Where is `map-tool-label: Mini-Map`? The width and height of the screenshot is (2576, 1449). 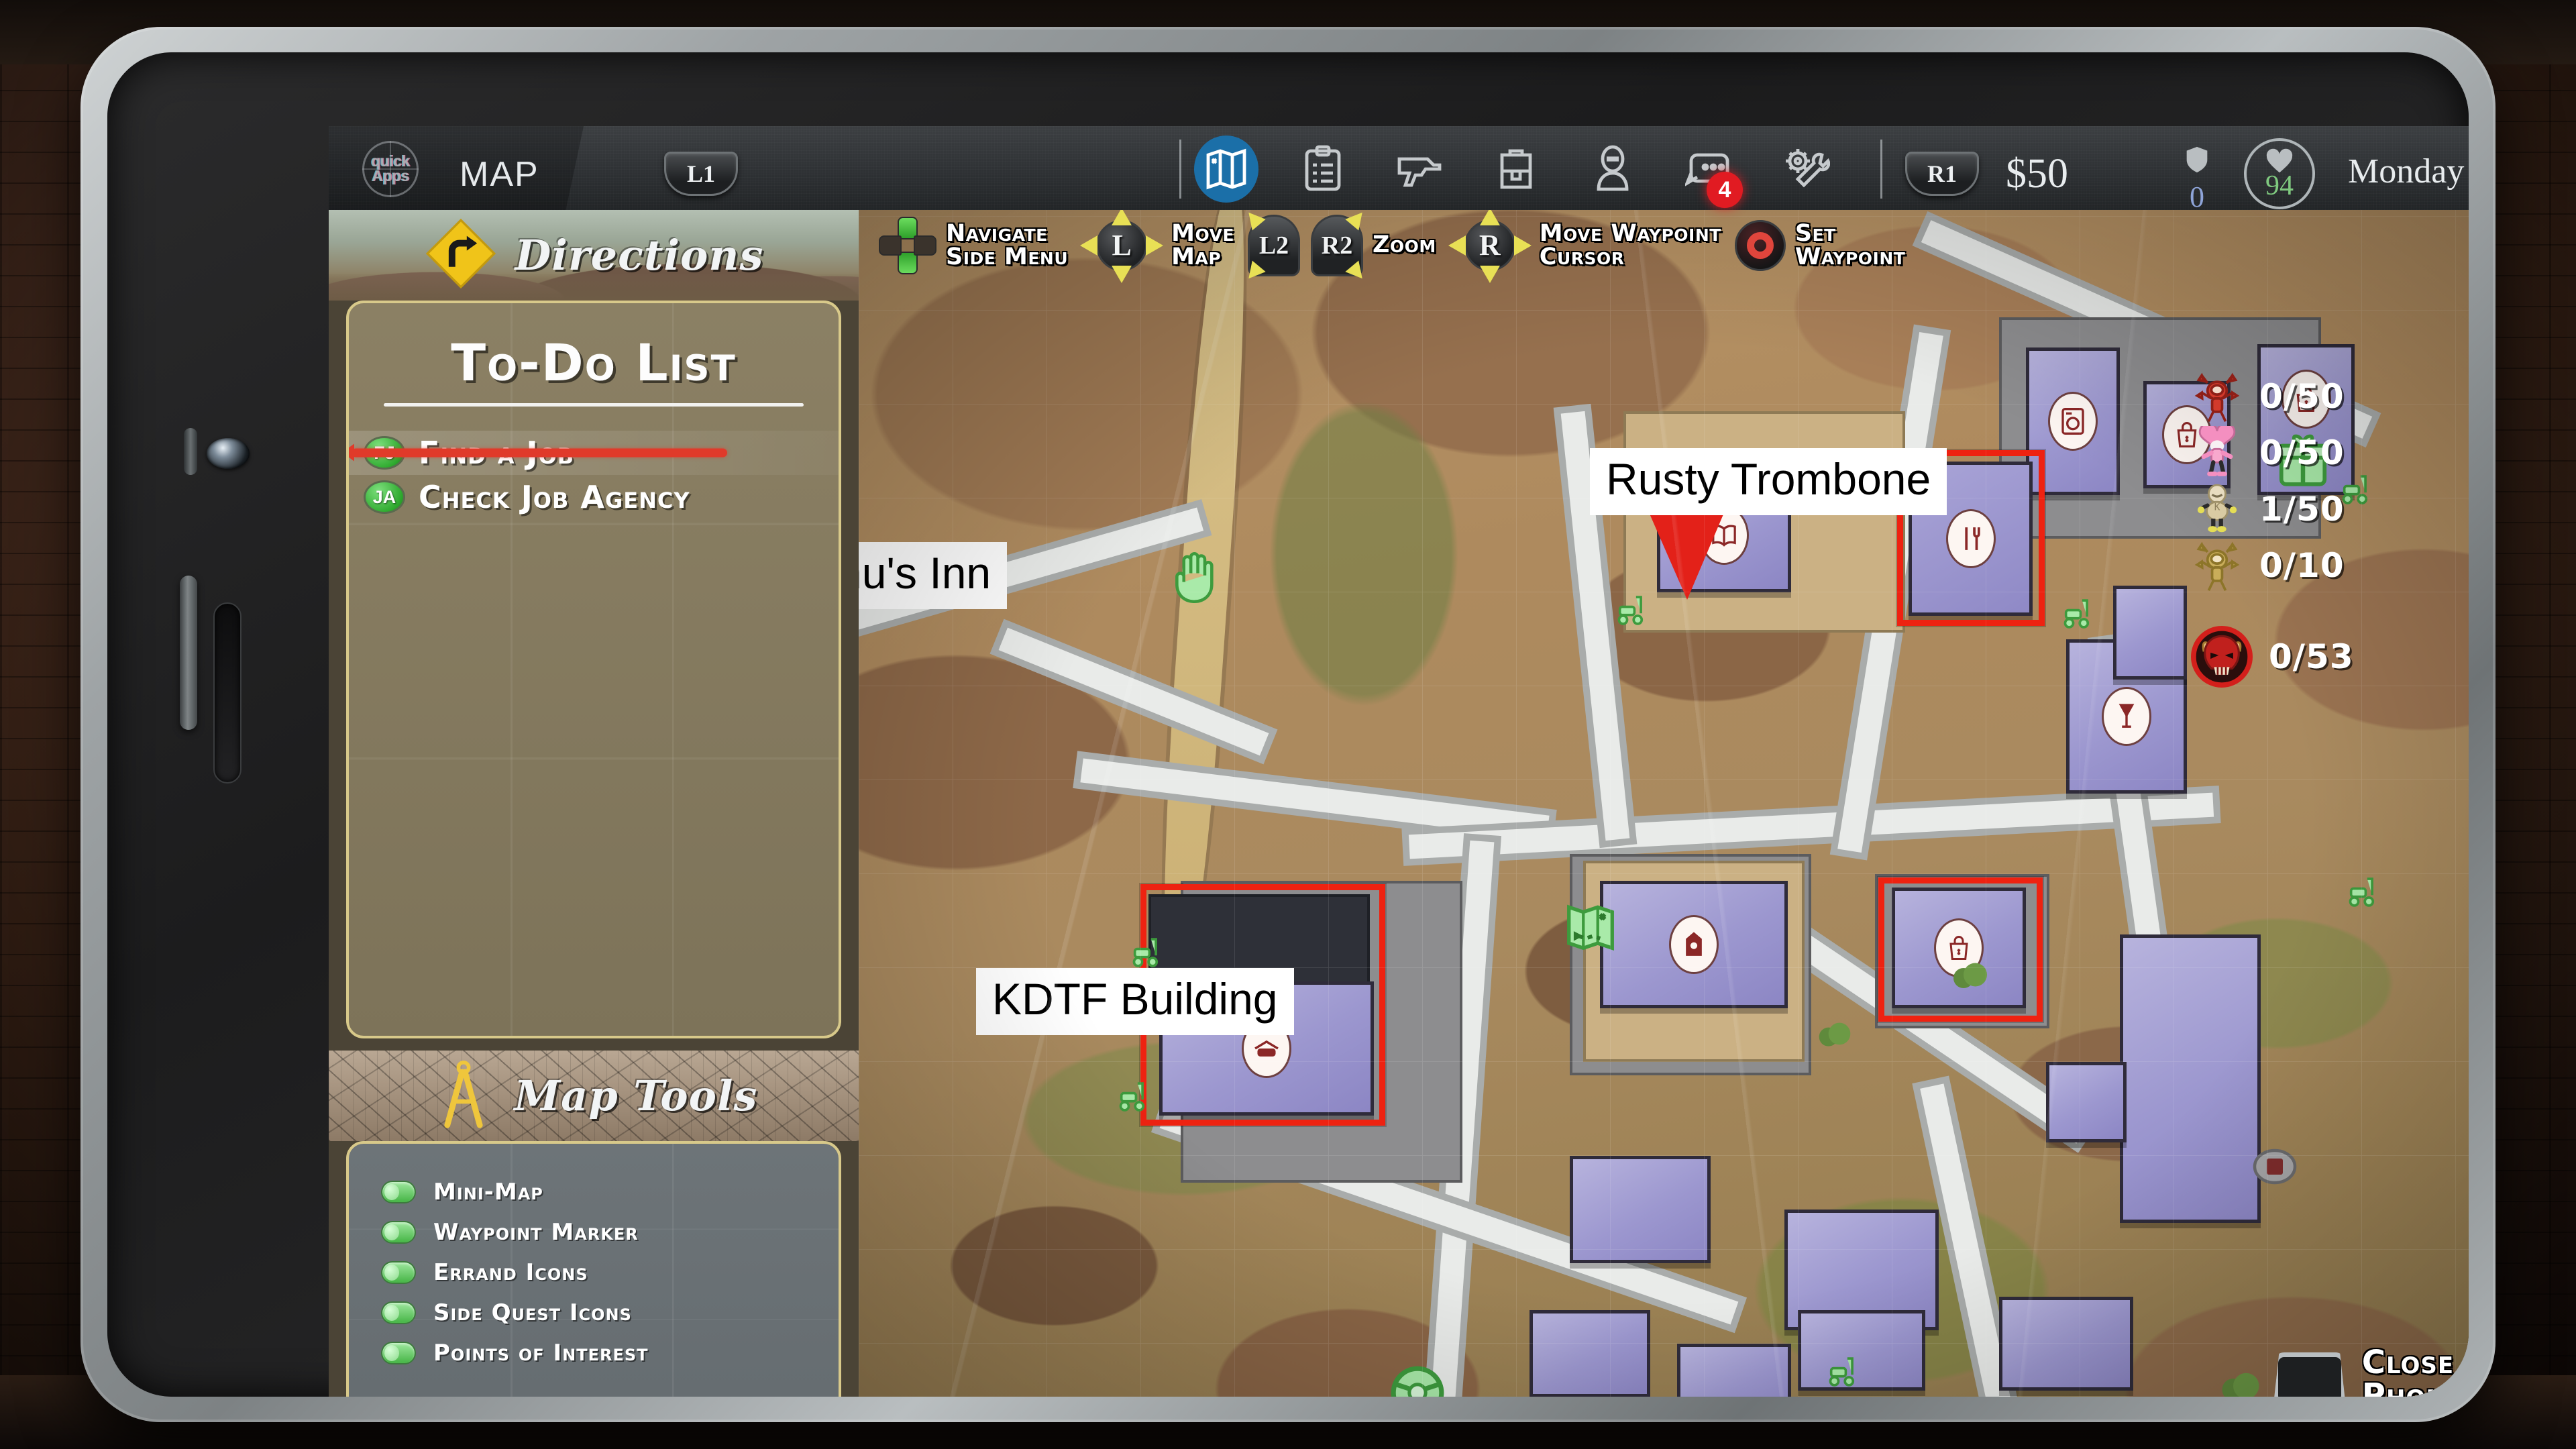
map-tool-label: Mini-Map is located at coordinates (488, 1192).